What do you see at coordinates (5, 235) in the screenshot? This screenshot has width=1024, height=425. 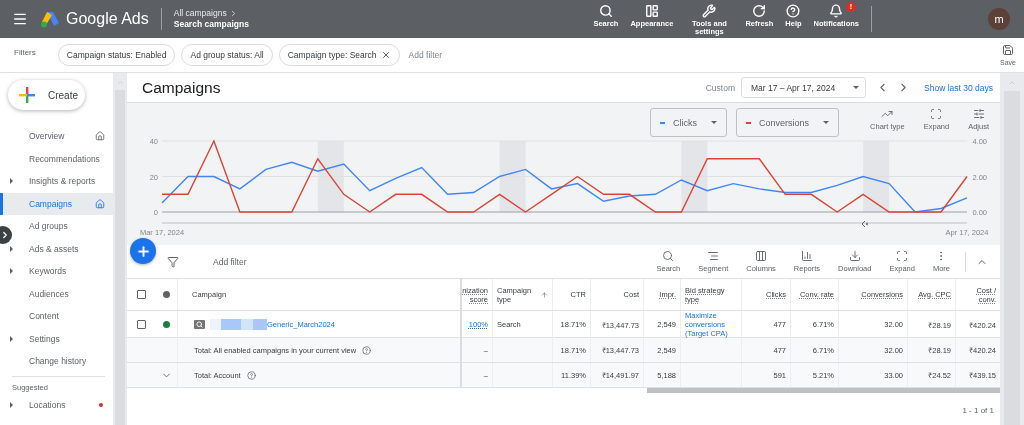 I see `chevron-right-icon` at bounding box center [5, 235].